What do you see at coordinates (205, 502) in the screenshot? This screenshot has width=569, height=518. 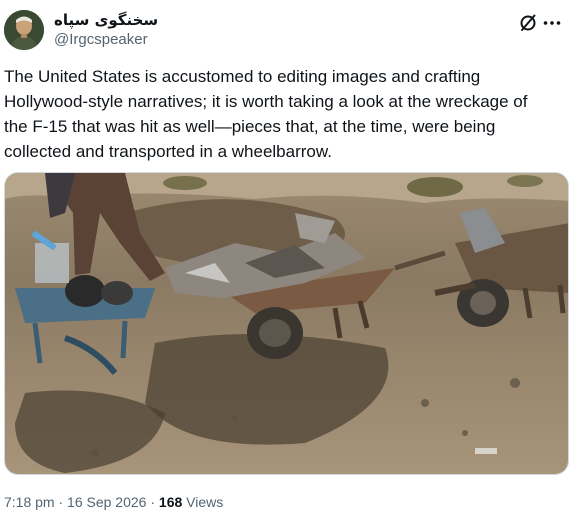 I see `views-label: Views` at bounding box center [205, 502].